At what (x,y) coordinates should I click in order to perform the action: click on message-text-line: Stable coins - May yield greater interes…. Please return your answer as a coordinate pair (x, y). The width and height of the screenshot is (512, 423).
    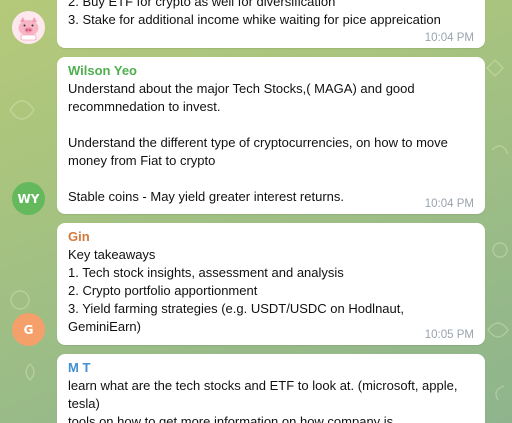
    Looking at the image, I should click on (206, 196).